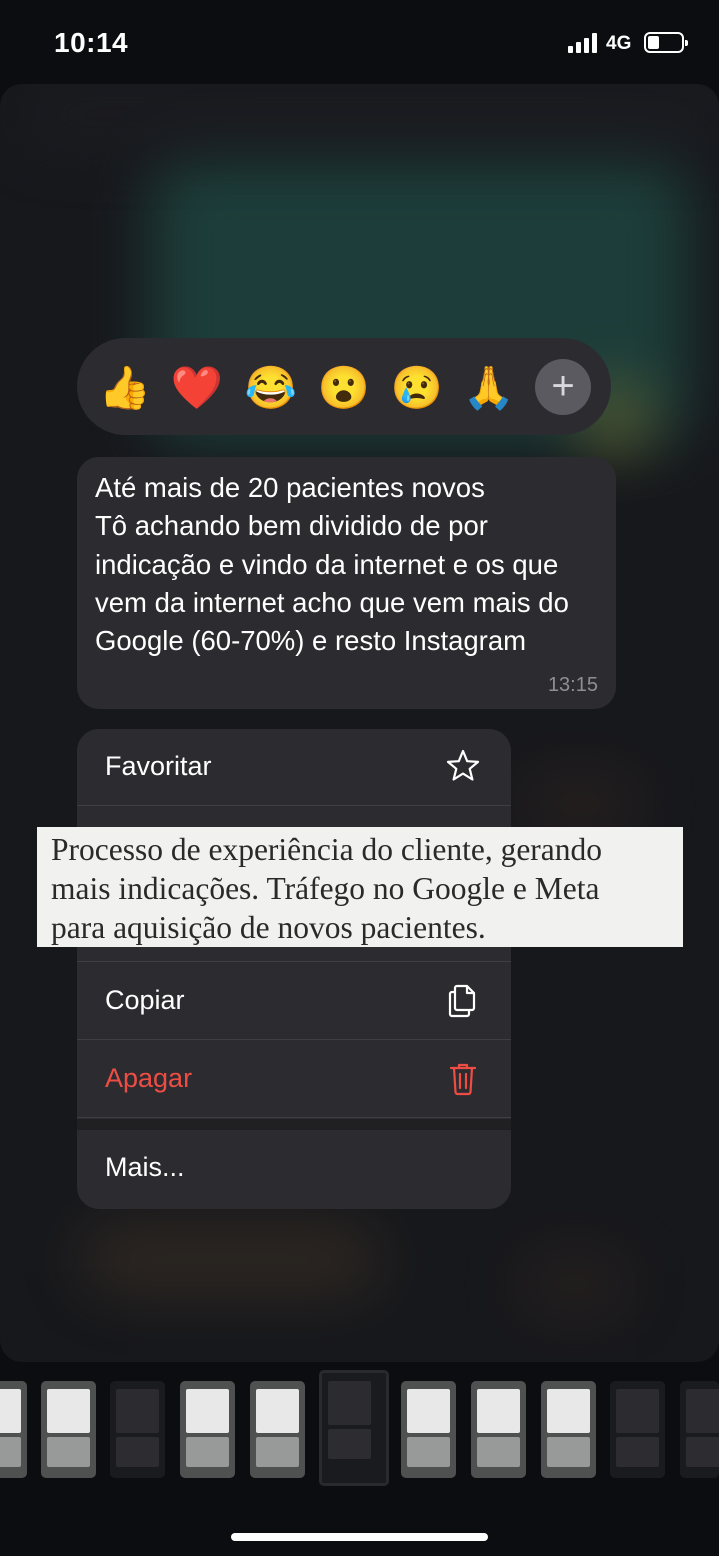 The image size is (719, 1556). I want to click on home-indicator, so click(359, 1537).